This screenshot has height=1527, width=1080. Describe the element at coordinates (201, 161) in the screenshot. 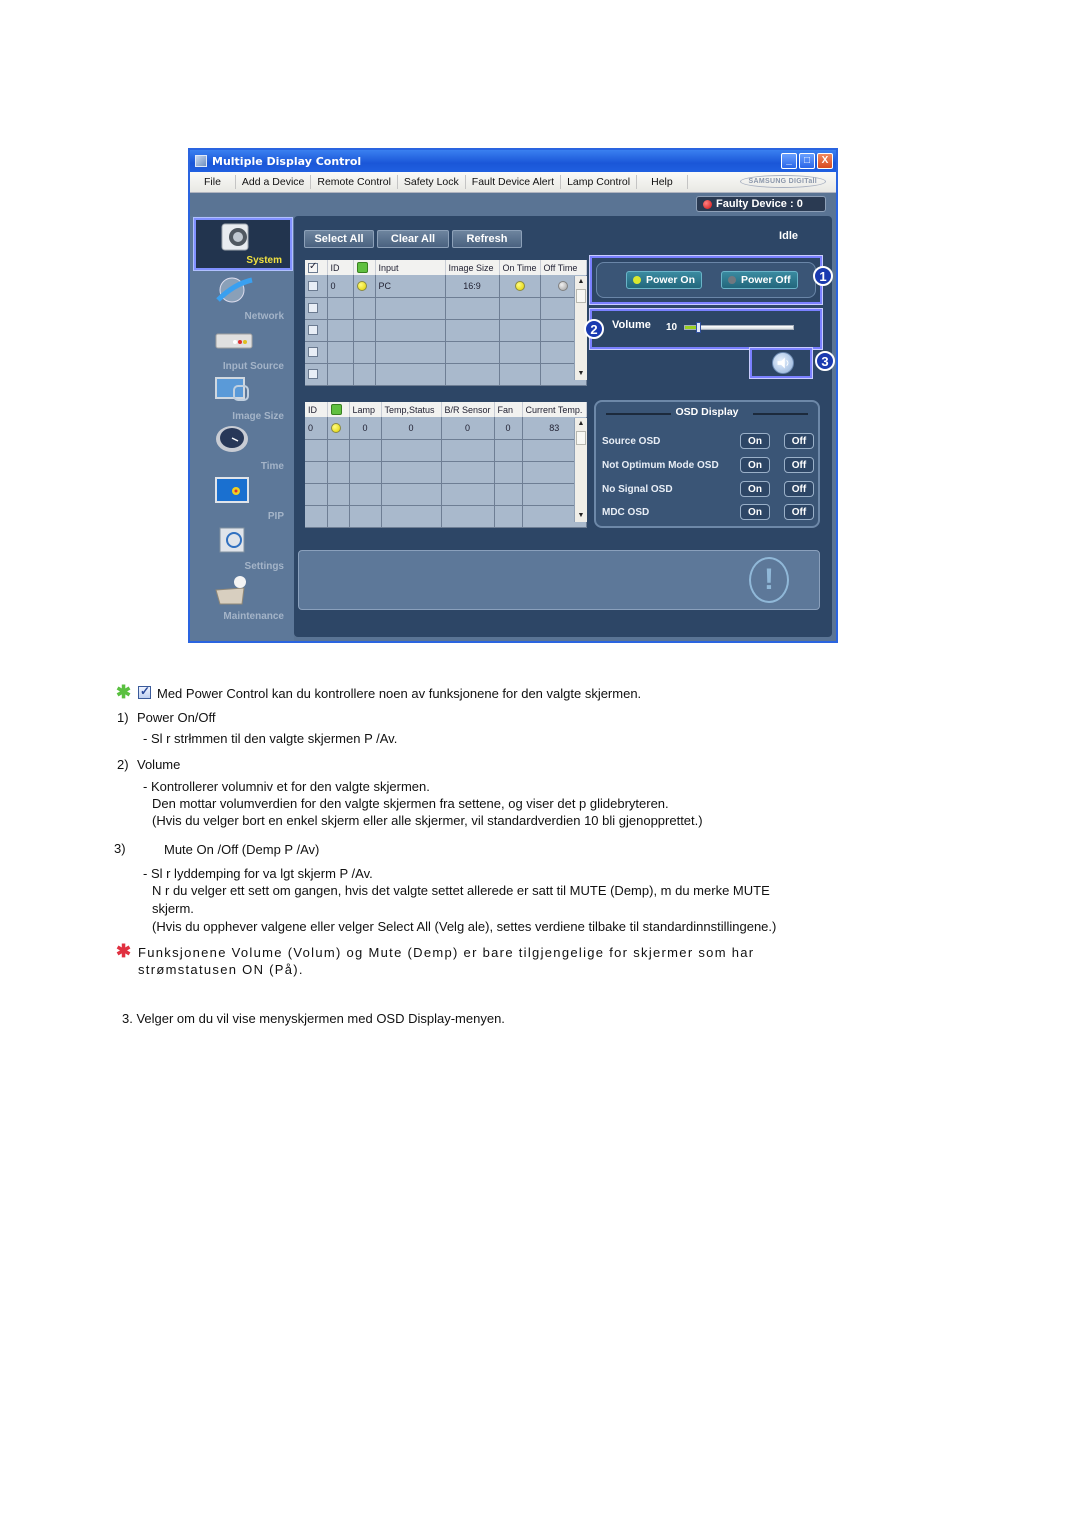

I see `app-icon` at that location.